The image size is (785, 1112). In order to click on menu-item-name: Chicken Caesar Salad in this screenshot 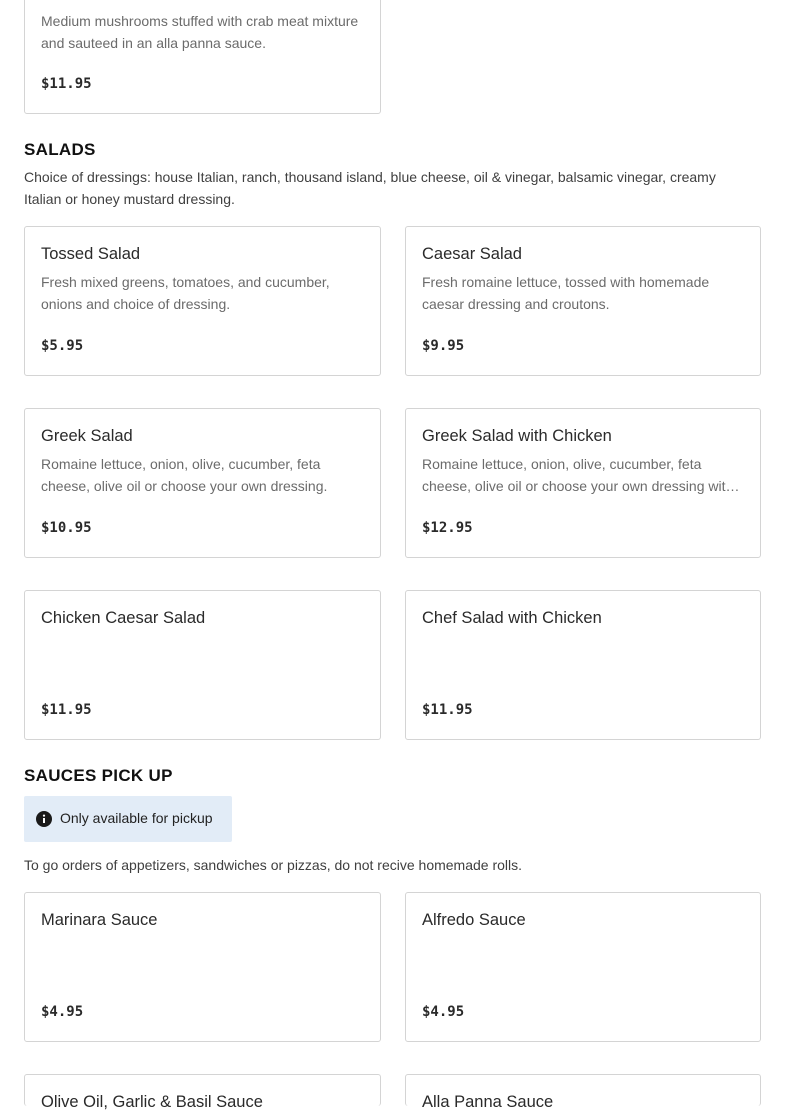, I will do `click(123, 618)`.